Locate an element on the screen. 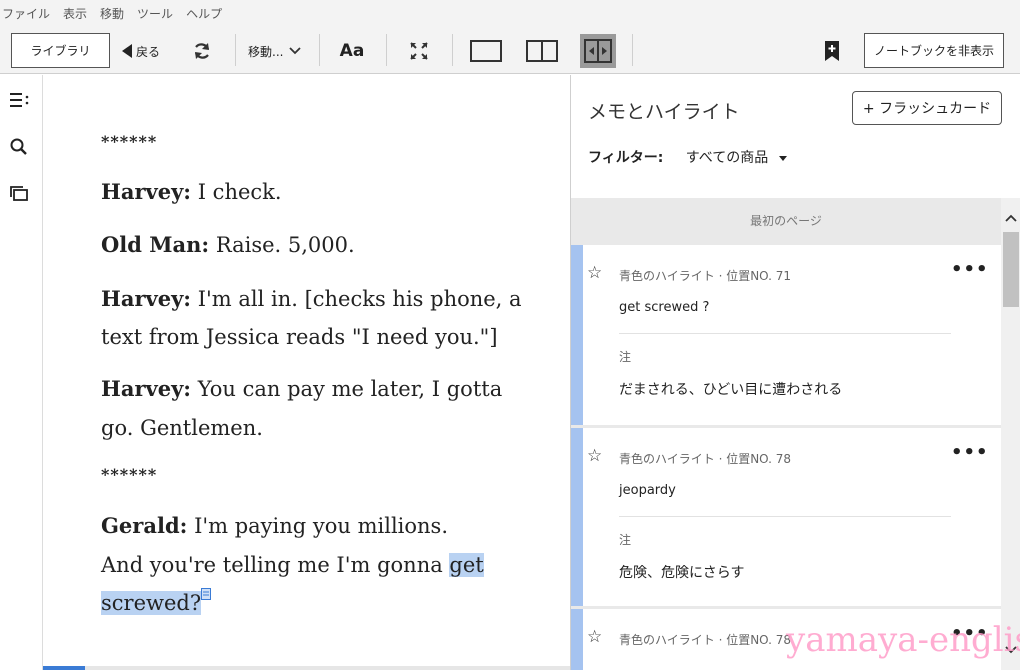 The height and width of the screenshot is (670, 1020). fullscreen-icon-glyph is located at coordinates (419, 51).